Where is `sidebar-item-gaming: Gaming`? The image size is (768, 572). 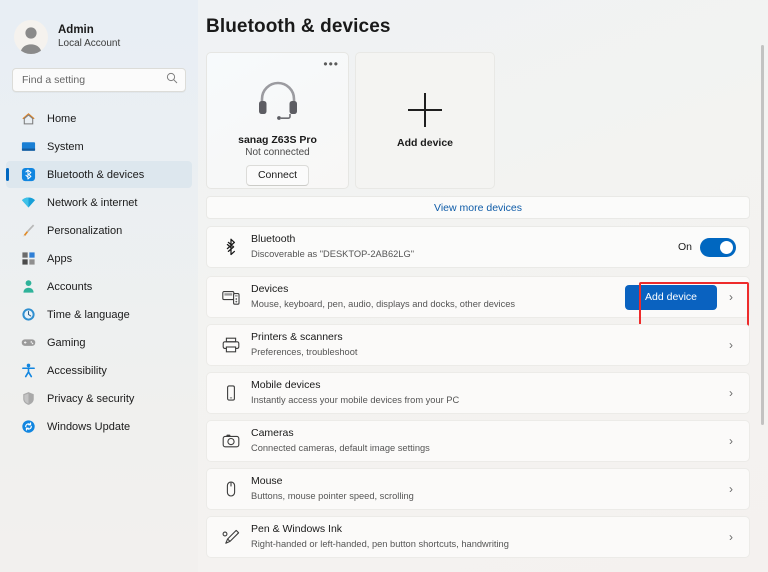 sidebar-item-gaming: Gaming is located at coordinates (99, 342).